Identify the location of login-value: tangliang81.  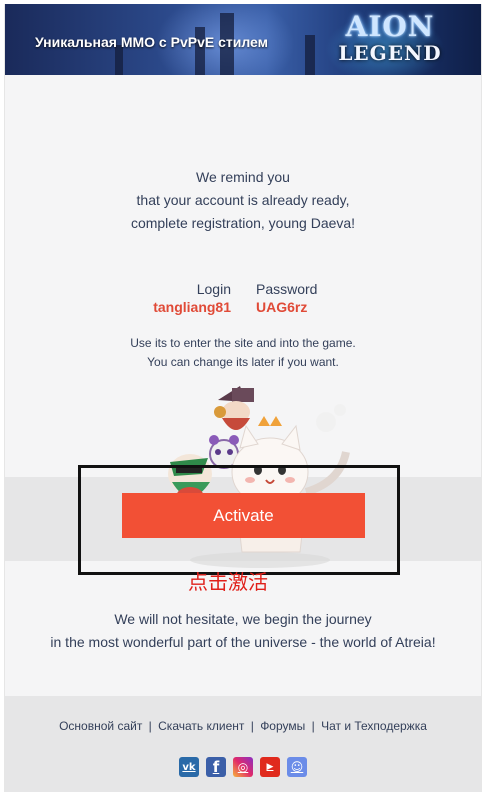
(192, 307).